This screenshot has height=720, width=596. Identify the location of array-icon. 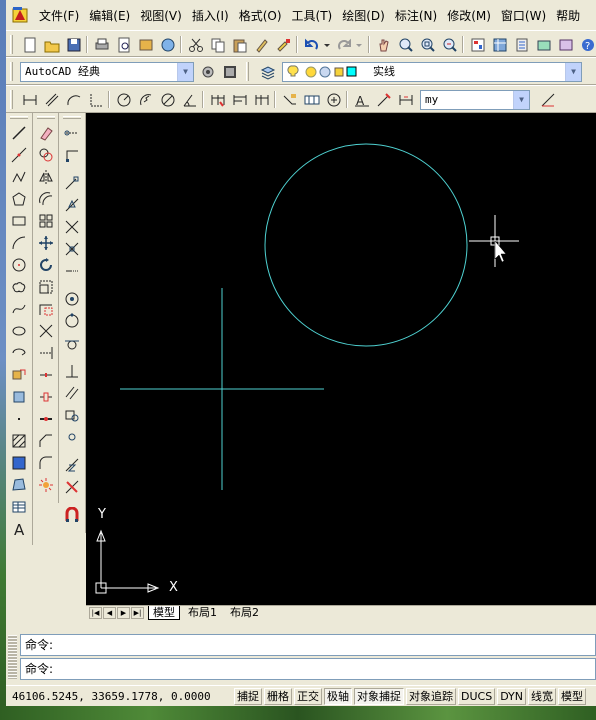
(46, 221).